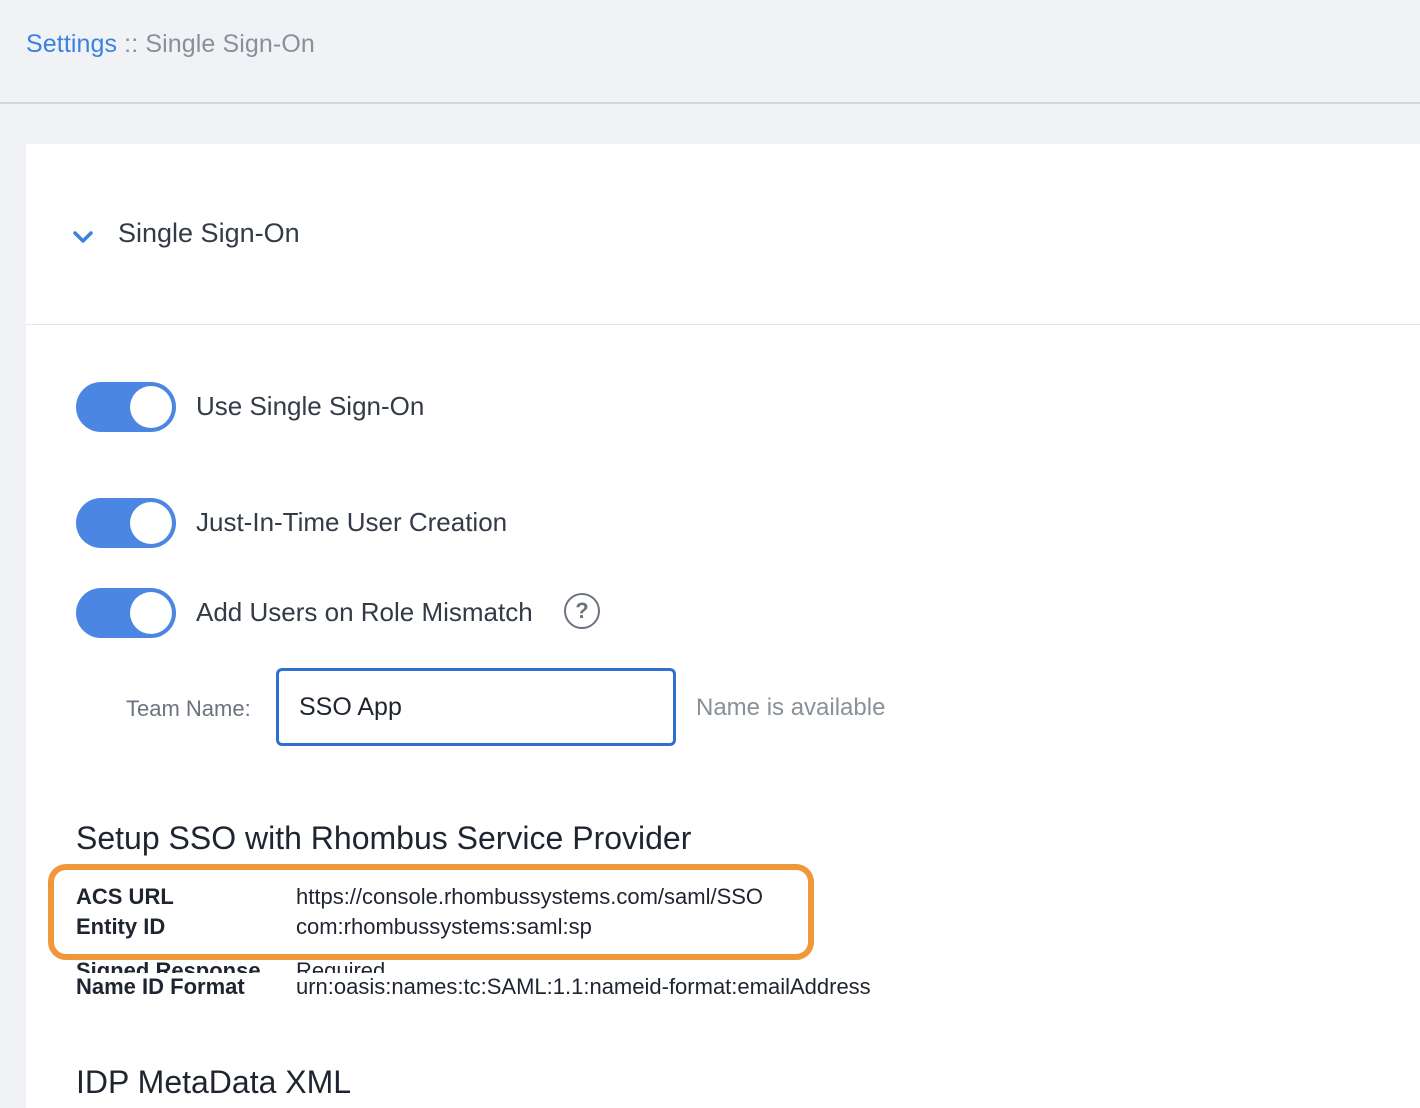  I want to click on name-id-format-label: Name ID Format, so click(160, 986).